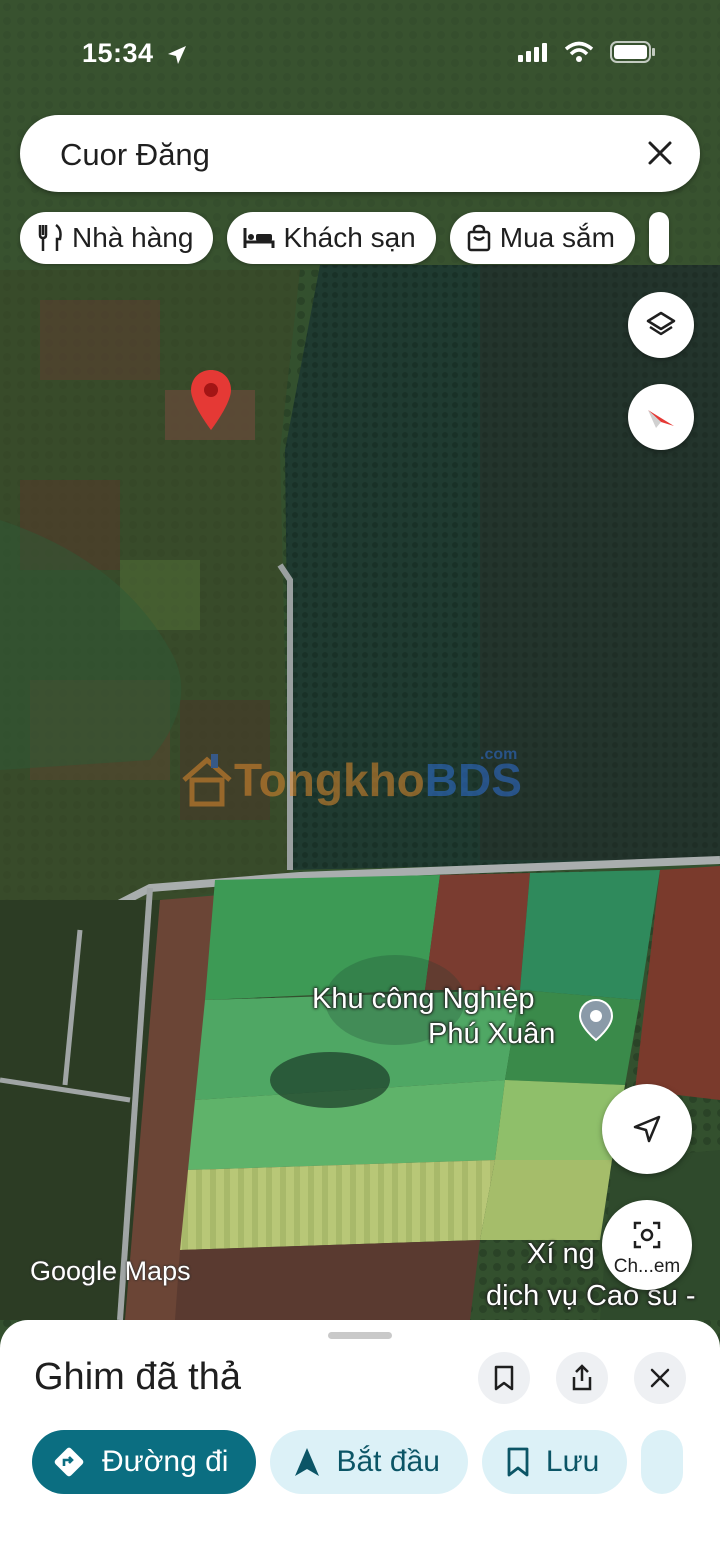 This screenshot has height=1564, width=720. I want to click on chip-shopping: Mua sắm, so click(542, 238).